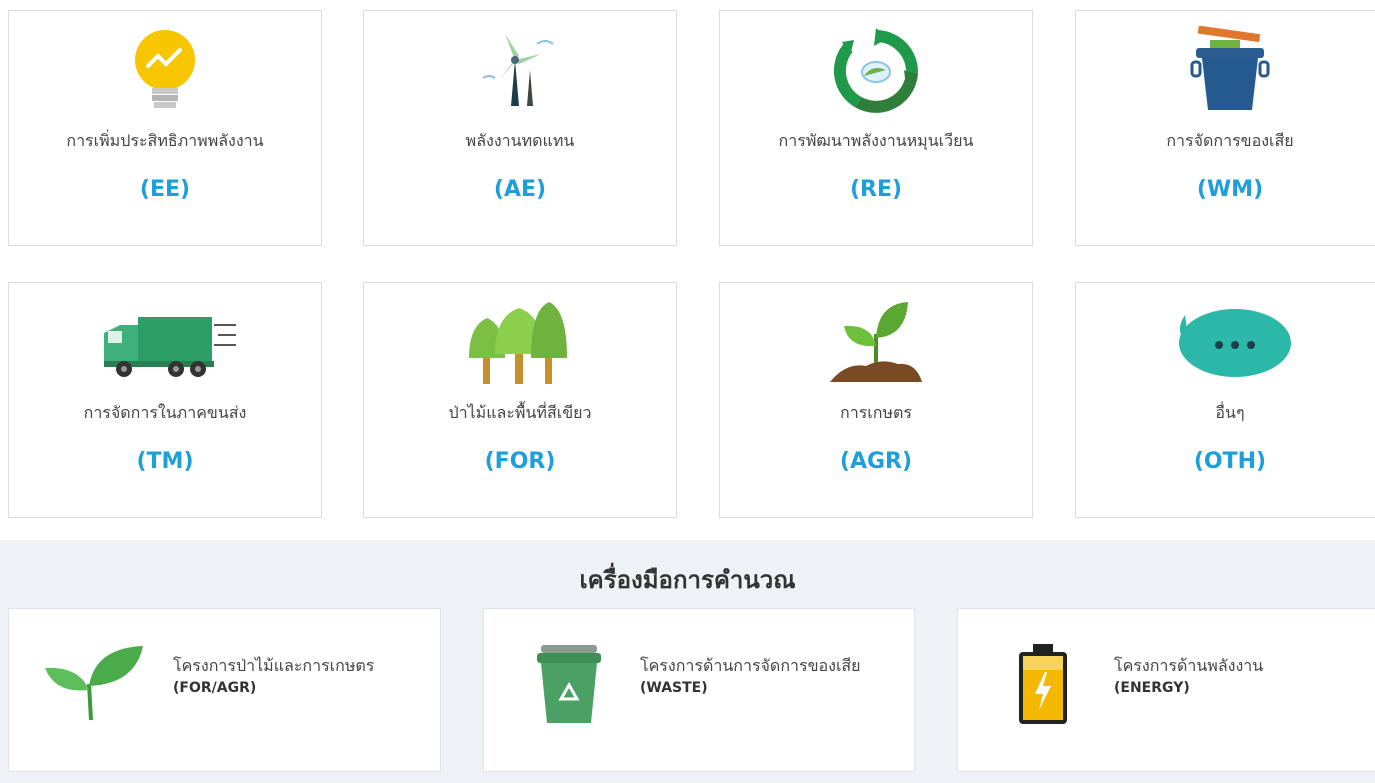  Describe the element at coordinates (1230, 412) in the screenshot. I see `category-name: อื่นๆ` at that location.